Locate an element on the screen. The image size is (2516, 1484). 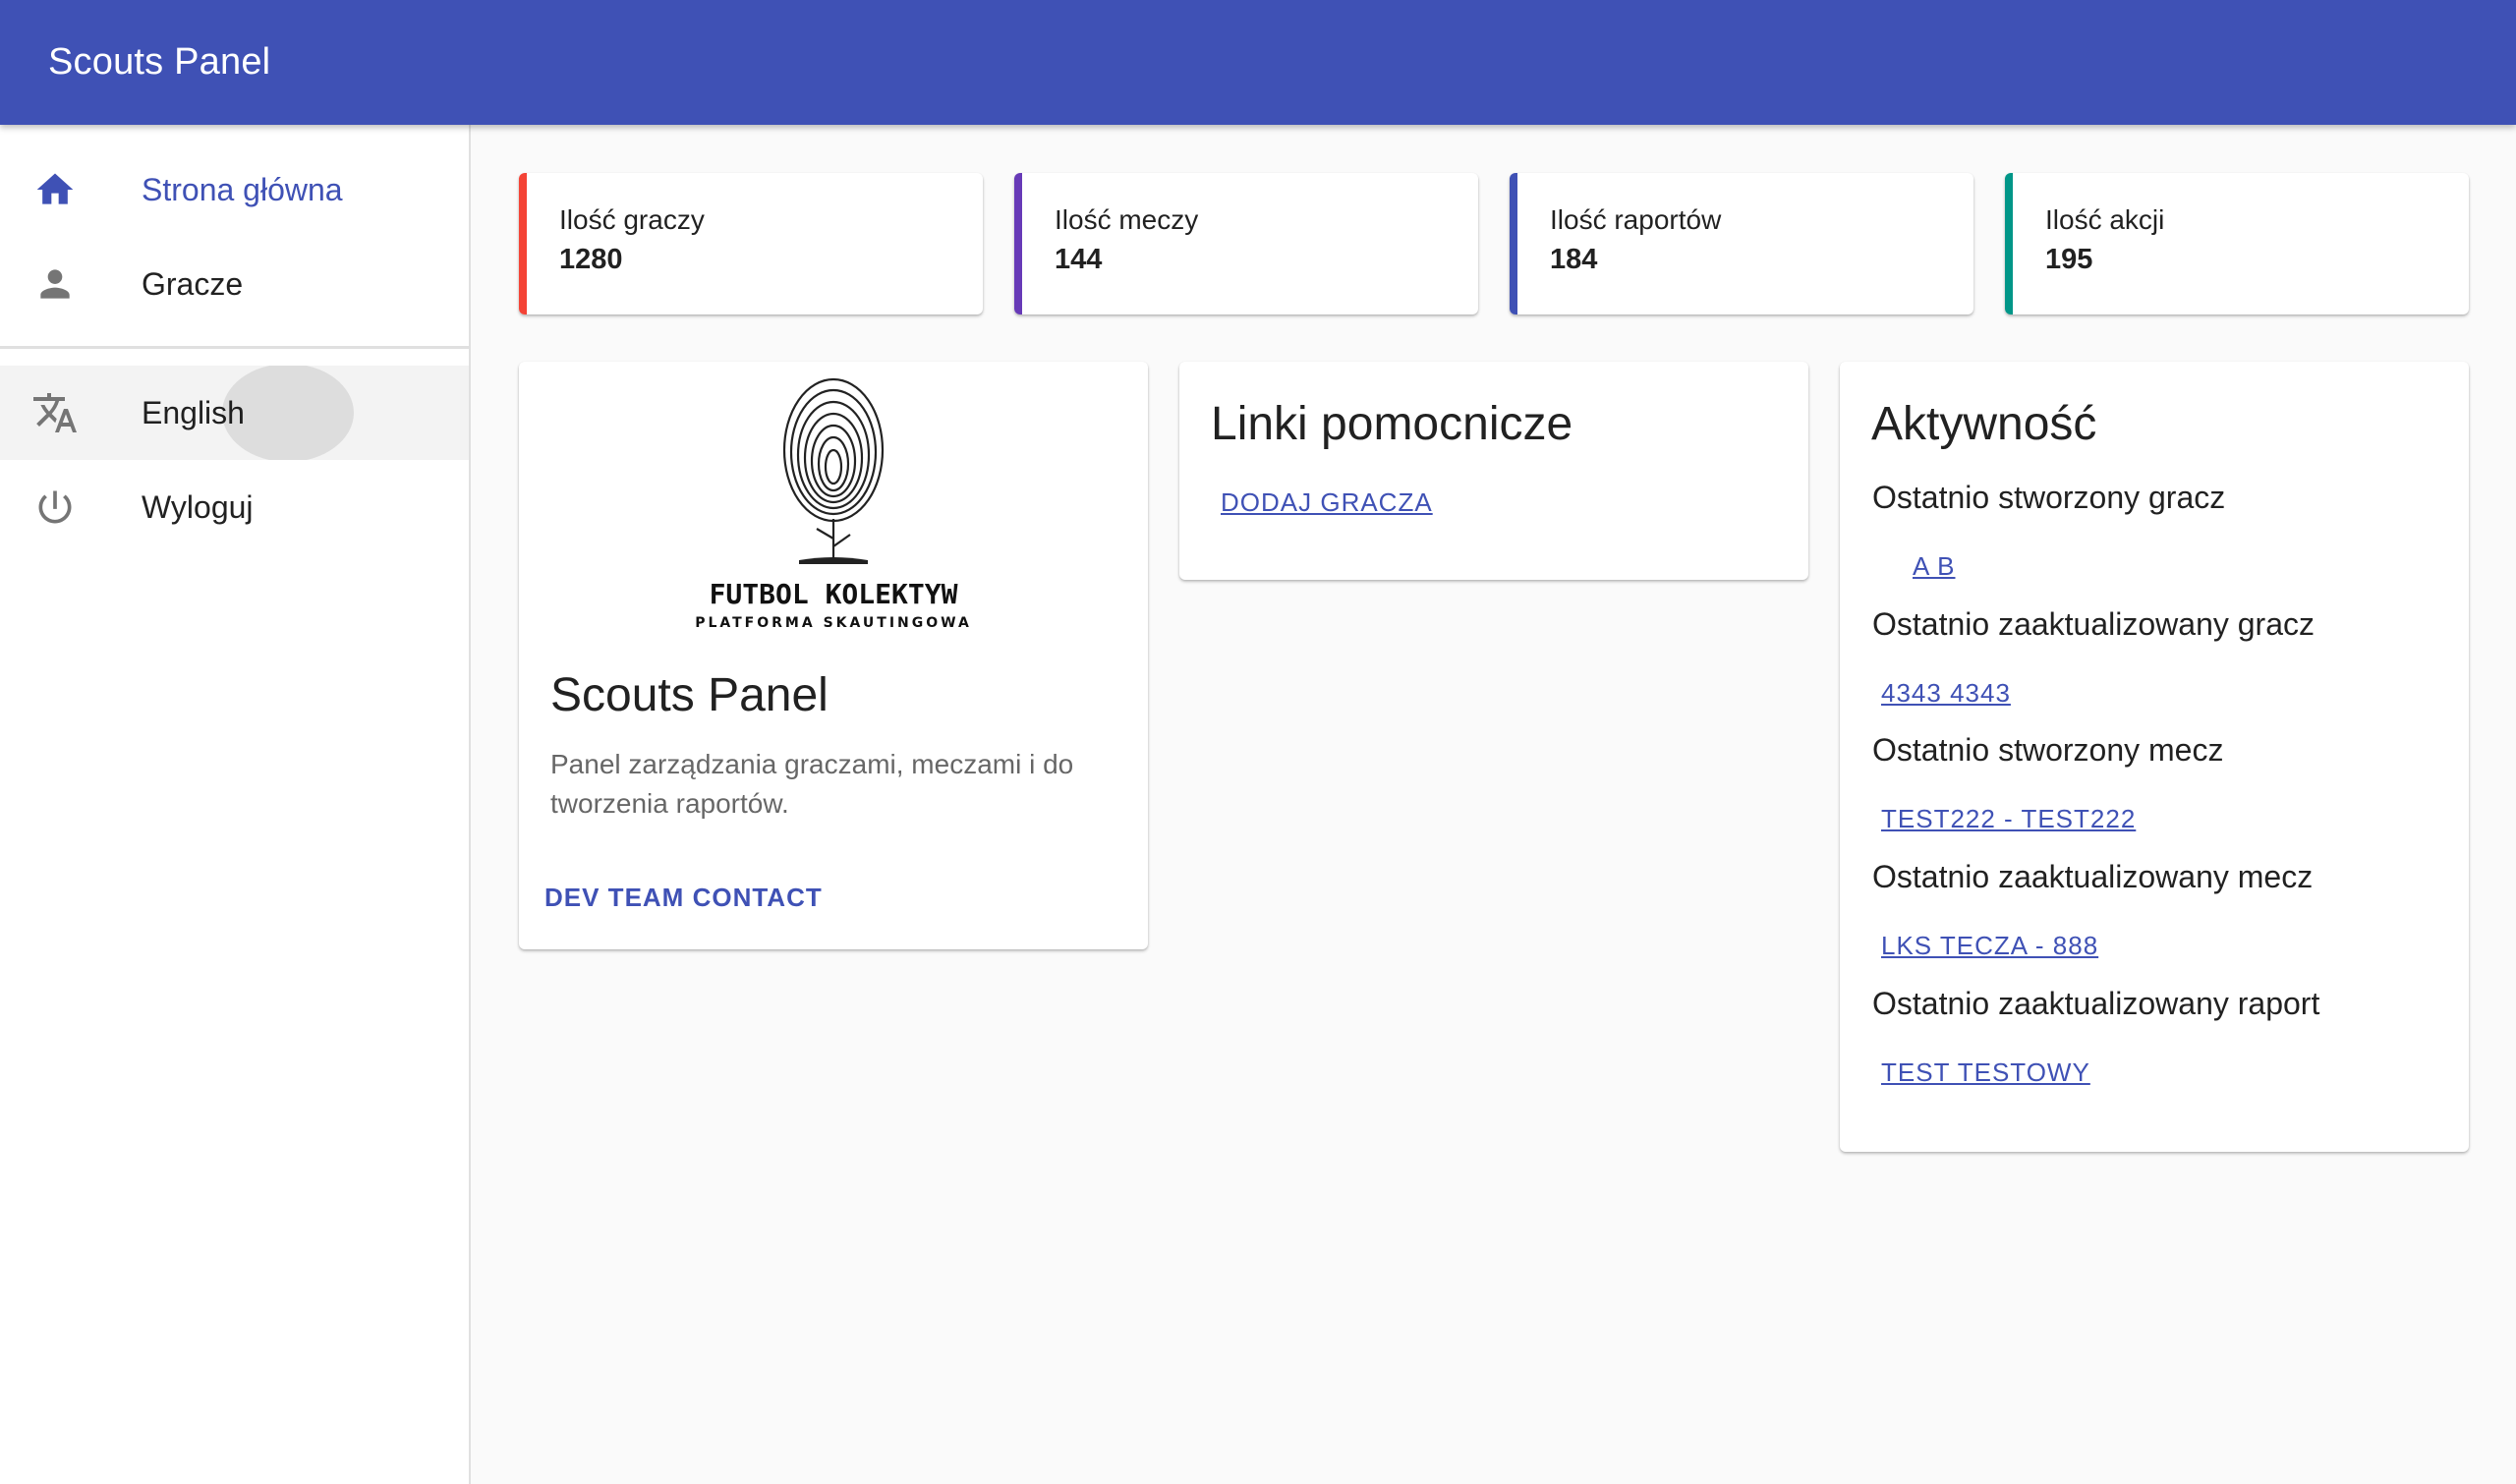
add-player-link: DODAJ GRACZA is located at coordinates (1327, 502).